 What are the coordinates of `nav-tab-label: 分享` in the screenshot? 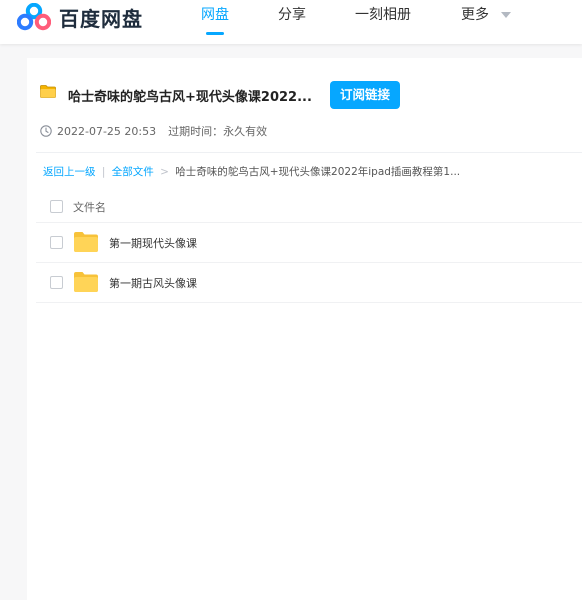 It's located at (292, 15).